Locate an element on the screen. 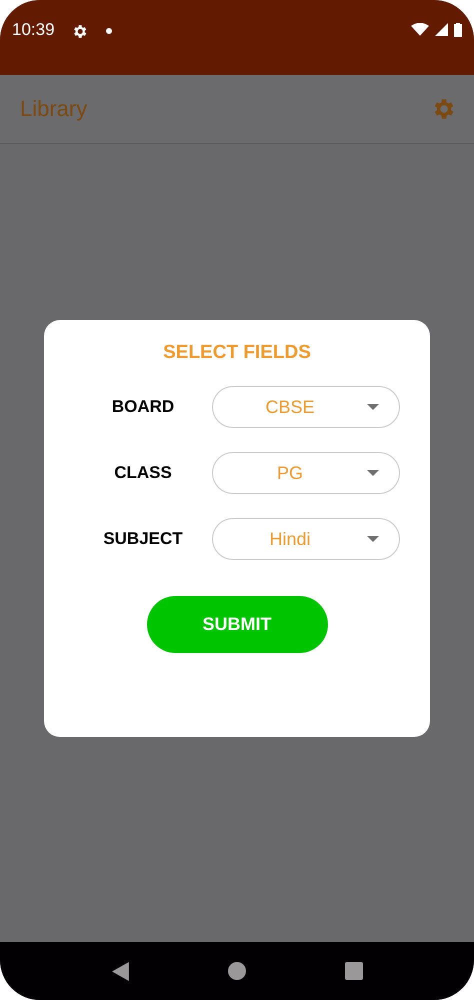  home-icon is located at coordinates (237, 971).